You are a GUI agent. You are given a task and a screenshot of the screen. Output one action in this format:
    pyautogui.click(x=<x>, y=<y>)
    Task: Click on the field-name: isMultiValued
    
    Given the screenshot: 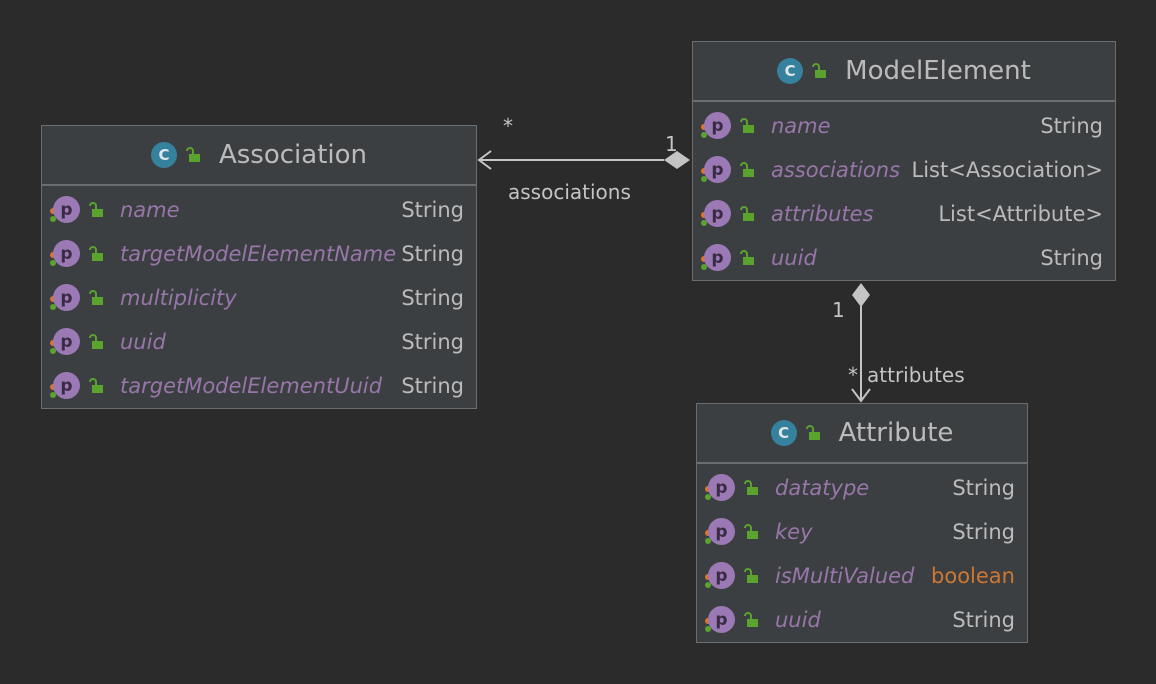 What is the action you would take?
    pyautogui.click(x=845, y=576)
    